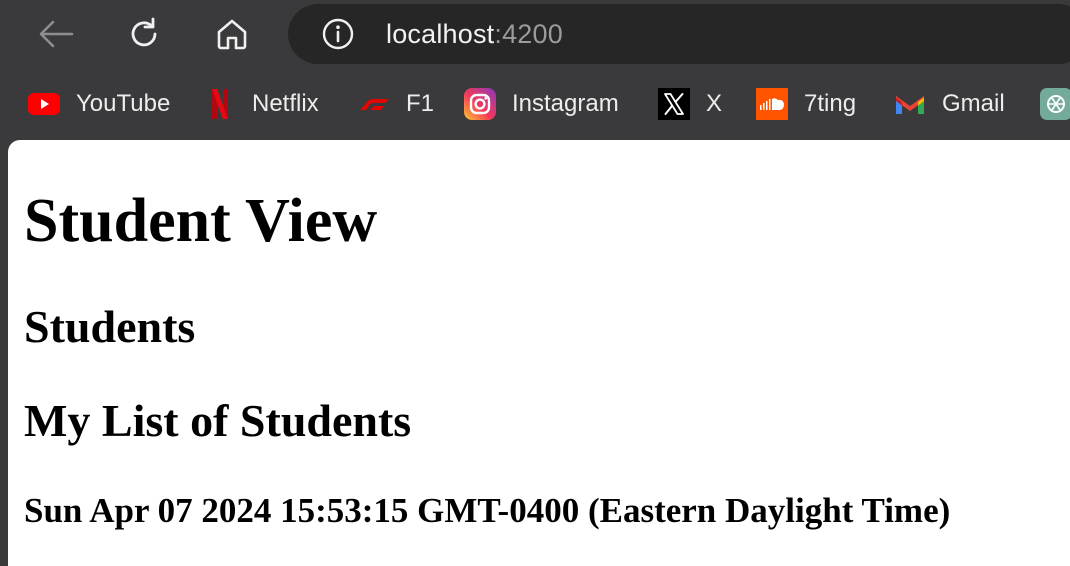 This screenshot has width=1070, height=566. Describe the element at coordinates (440, 34) in the screenshot. I see `url-host: localhost` at that location.